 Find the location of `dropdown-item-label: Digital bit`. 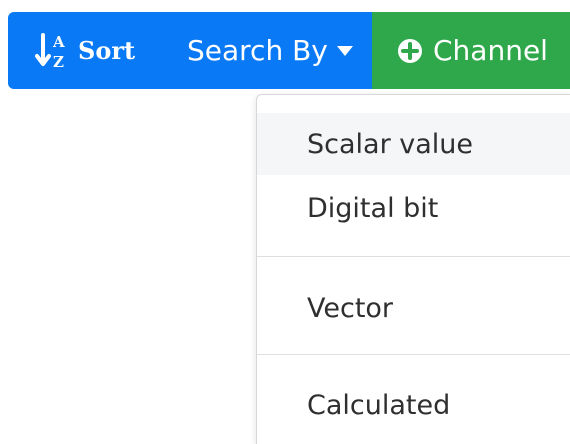

dropdown-item-label: Digital bit is located at coordinates (373, 208).